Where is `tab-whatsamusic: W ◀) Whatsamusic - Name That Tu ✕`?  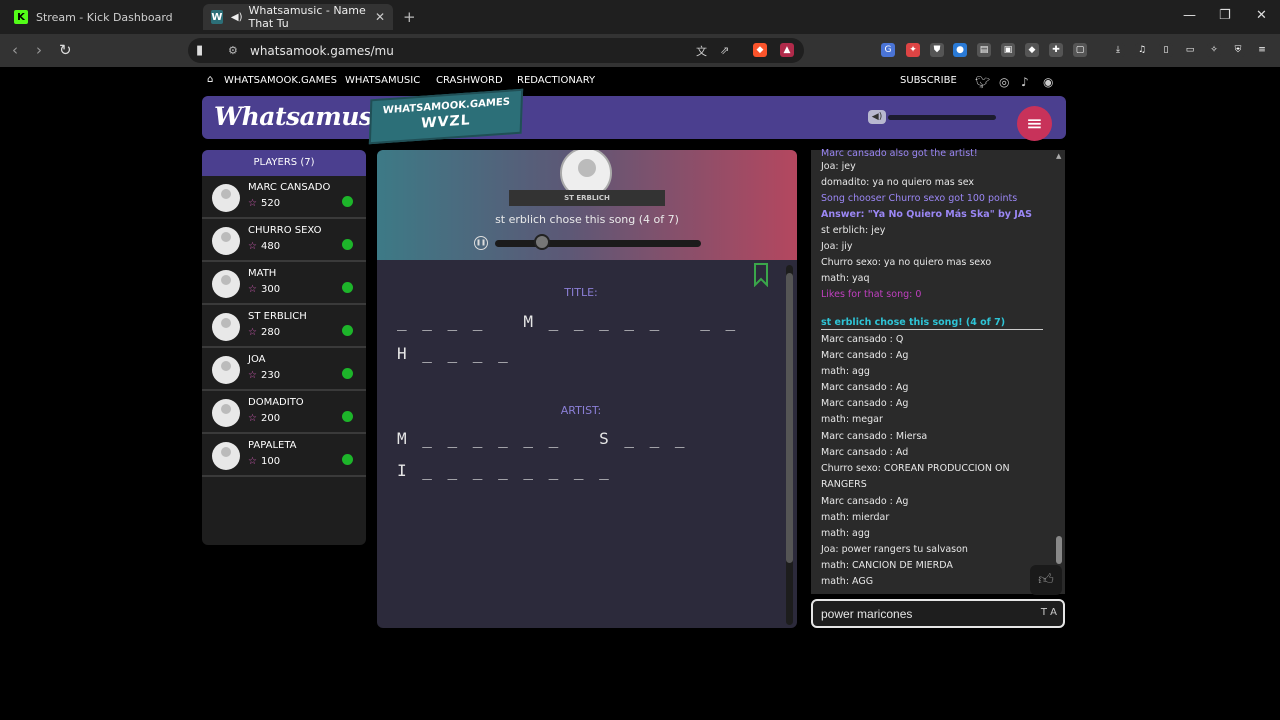 tab-whatsamusic: W ◀) Whatsamusic - Name That Tu ✕ is located at coordinates (298, 17).